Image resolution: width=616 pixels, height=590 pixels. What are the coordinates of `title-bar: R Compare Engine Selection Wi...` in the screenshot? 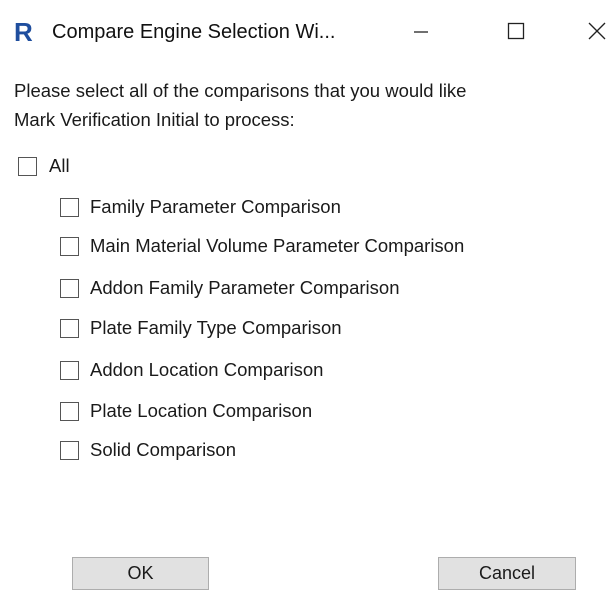 It's located at (308, 31).